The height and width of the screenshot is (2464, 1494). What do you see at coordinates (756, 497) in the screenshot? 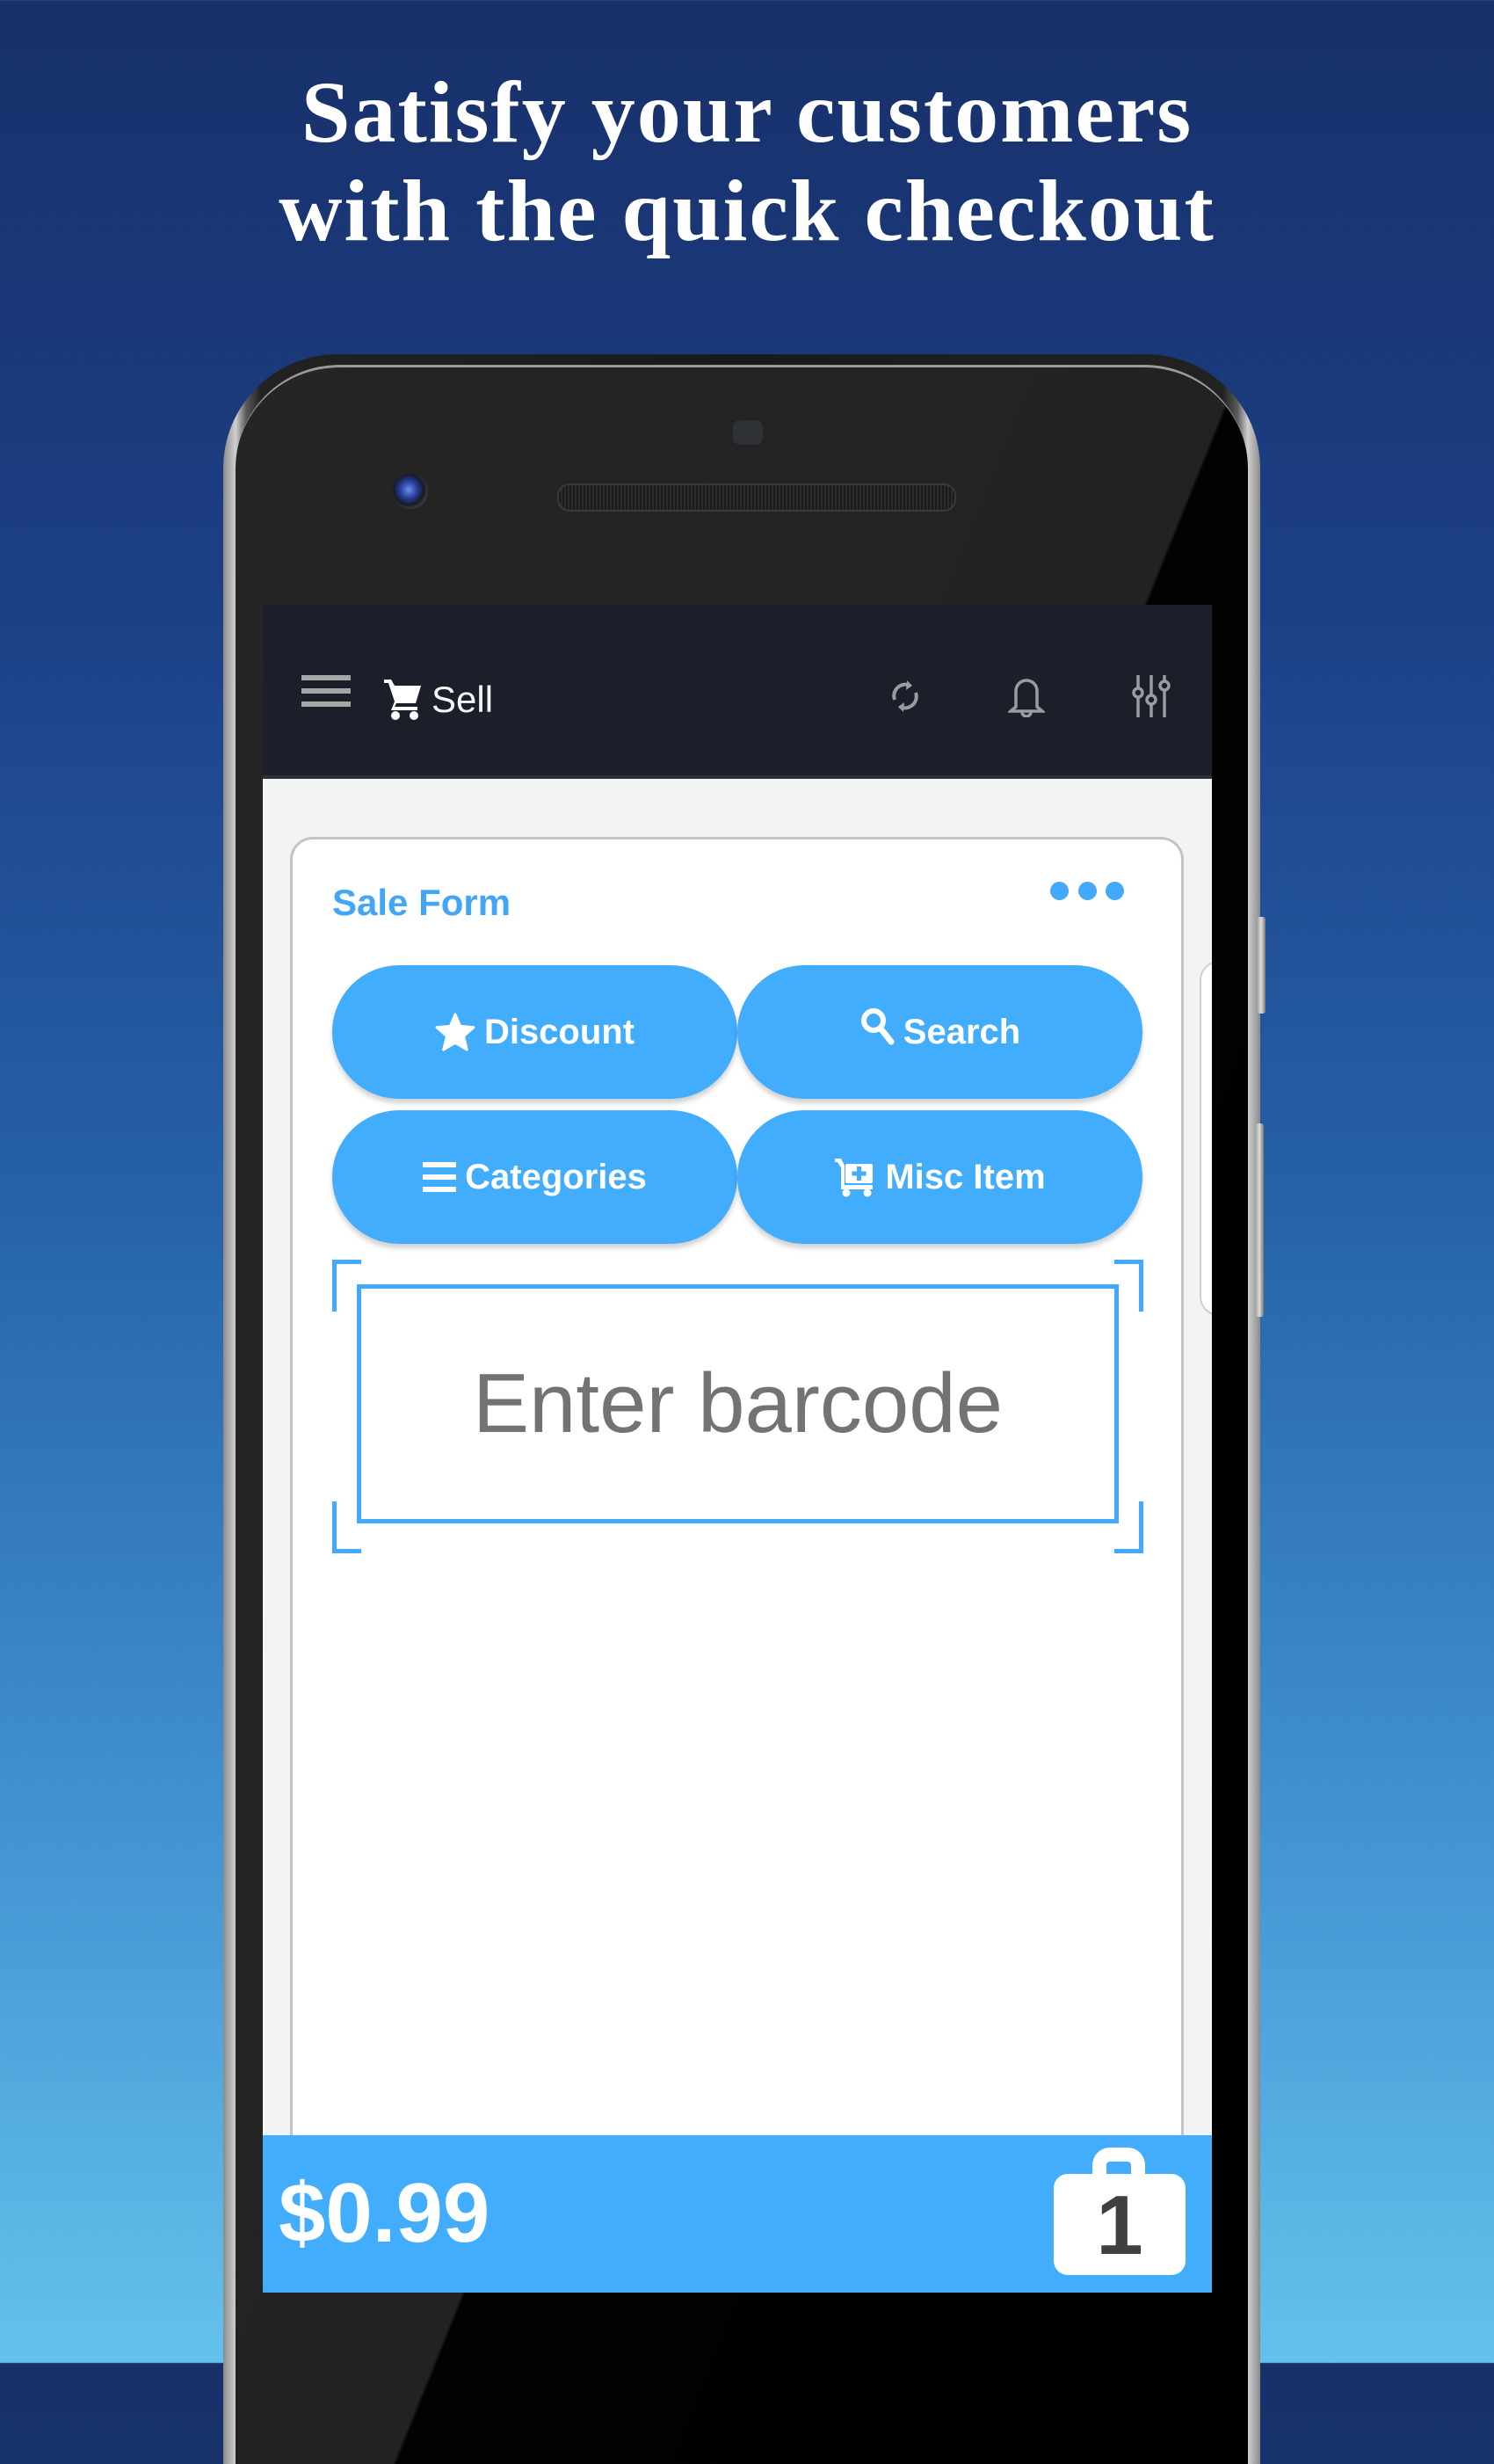
I see `earpiece-speaker` at bounding box center [756, 497].